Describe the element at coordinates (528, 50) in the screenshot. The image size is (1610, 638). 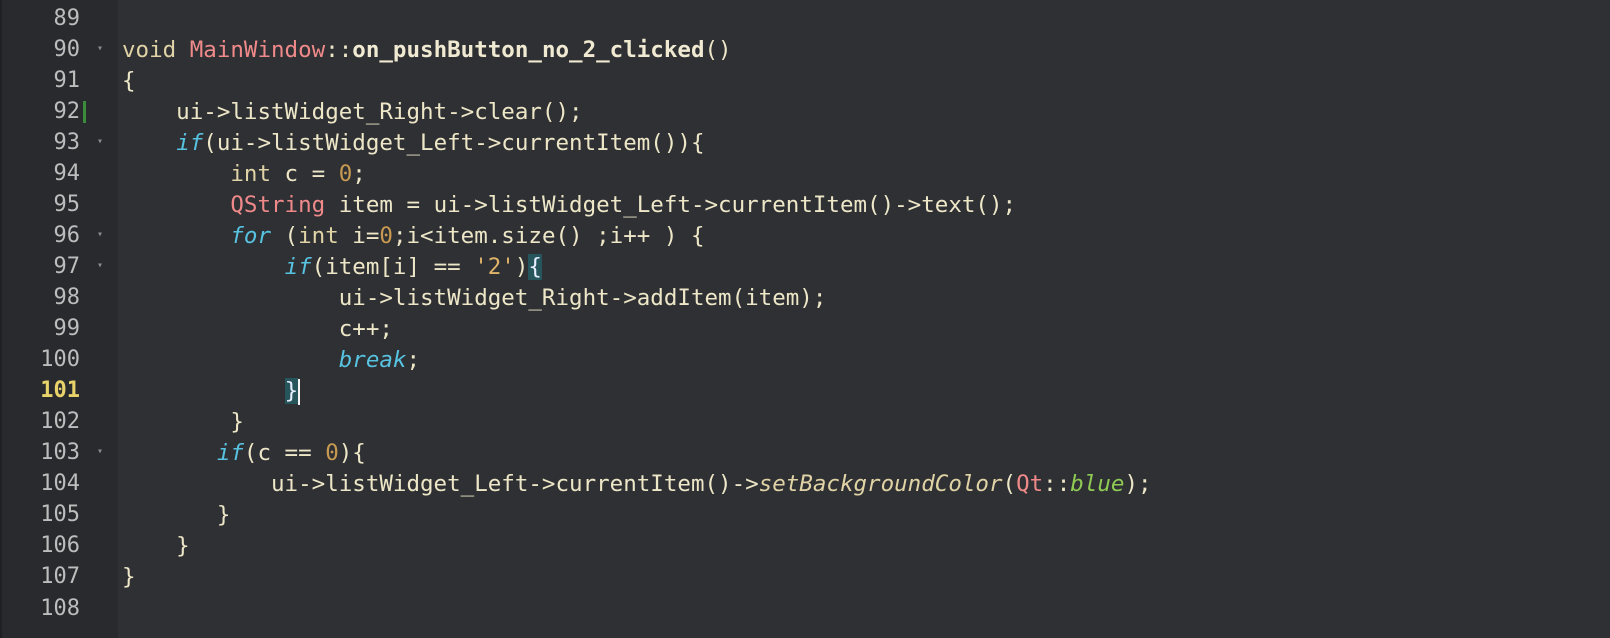
I see `function-name: on_pushButton_no_2_clicked` at that location.